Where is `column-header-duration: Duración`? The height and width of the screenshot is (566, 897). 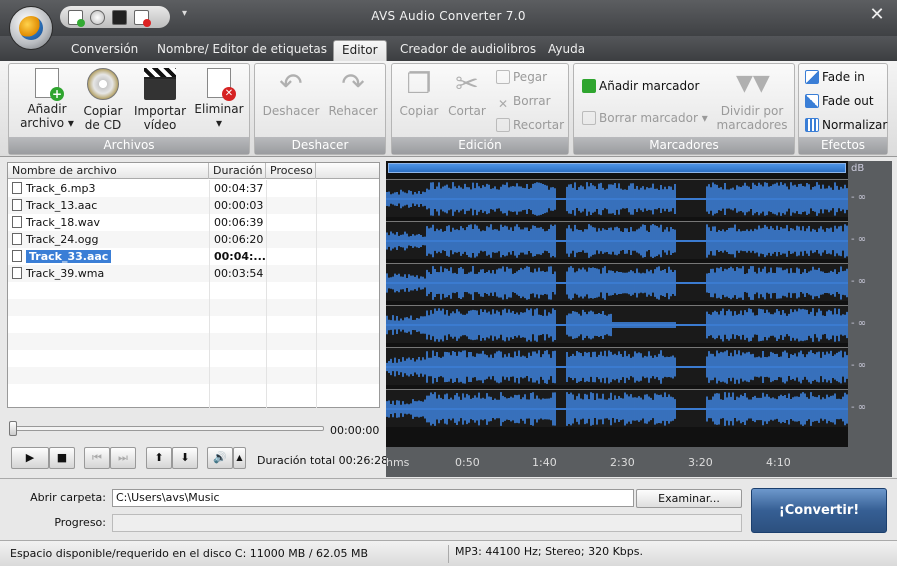 column-header-duration: Duración is located at coordinates (237, 171).